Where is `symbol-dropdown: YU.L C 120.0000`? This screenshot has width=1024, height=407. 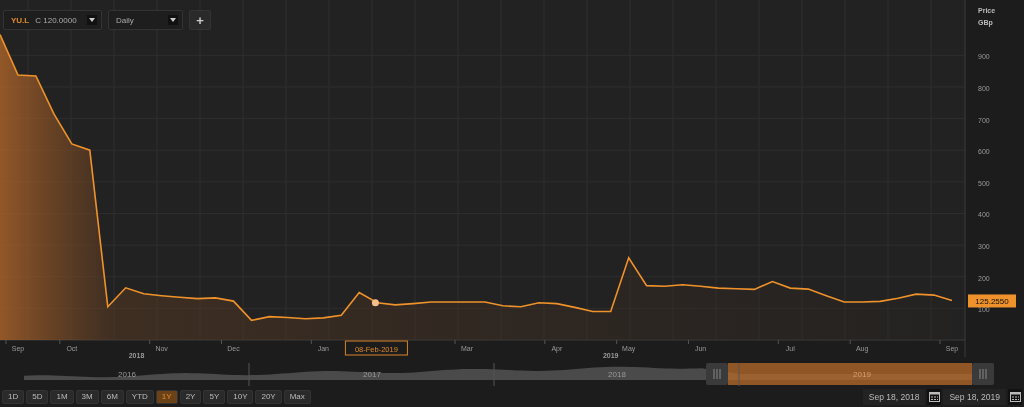
symbol-dropdown: YU.L C 120.0000 is located at coordinates (52, 20).